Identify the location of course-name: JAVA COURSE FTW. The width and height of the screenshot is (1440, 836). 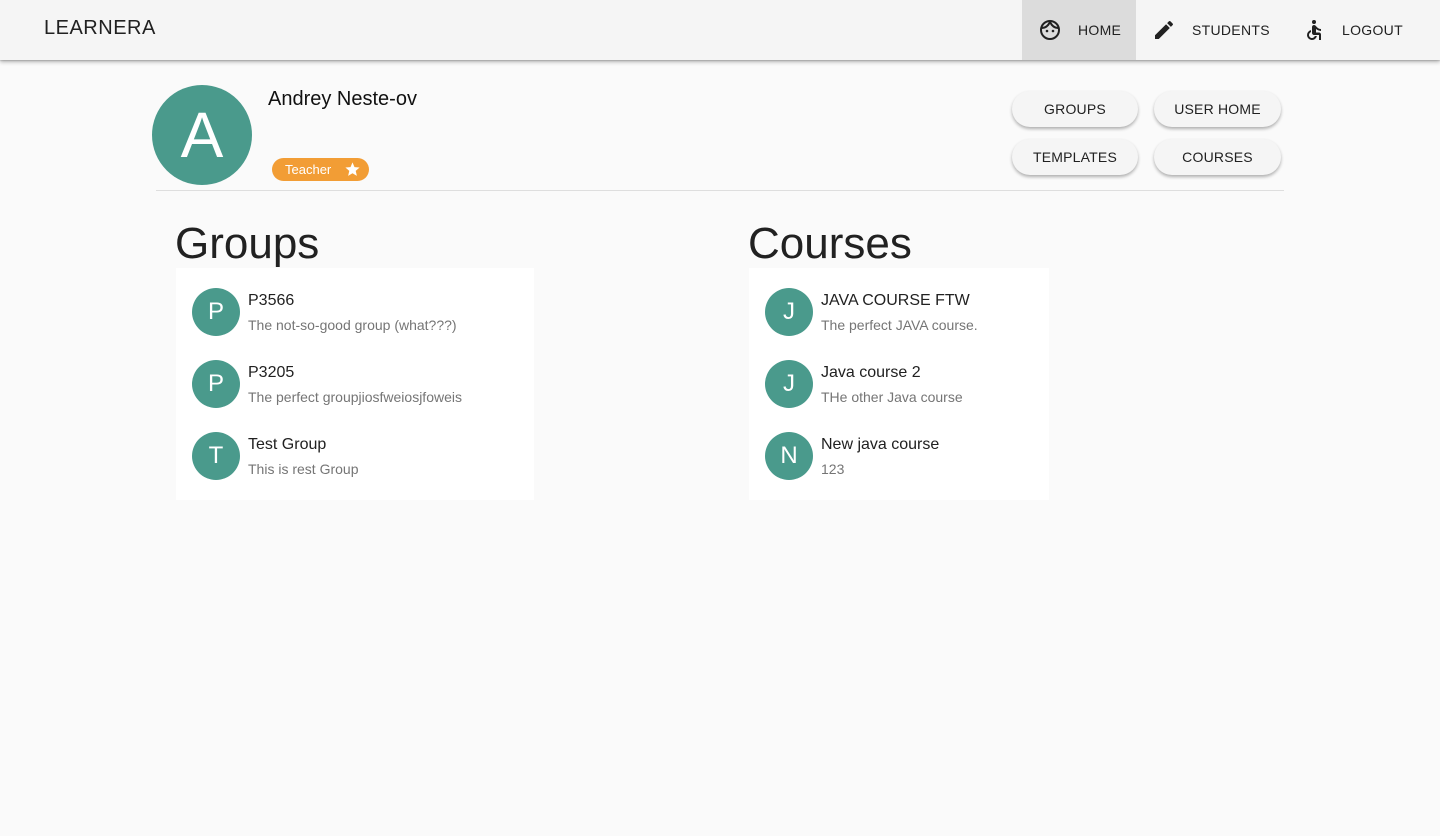
(895, 300).